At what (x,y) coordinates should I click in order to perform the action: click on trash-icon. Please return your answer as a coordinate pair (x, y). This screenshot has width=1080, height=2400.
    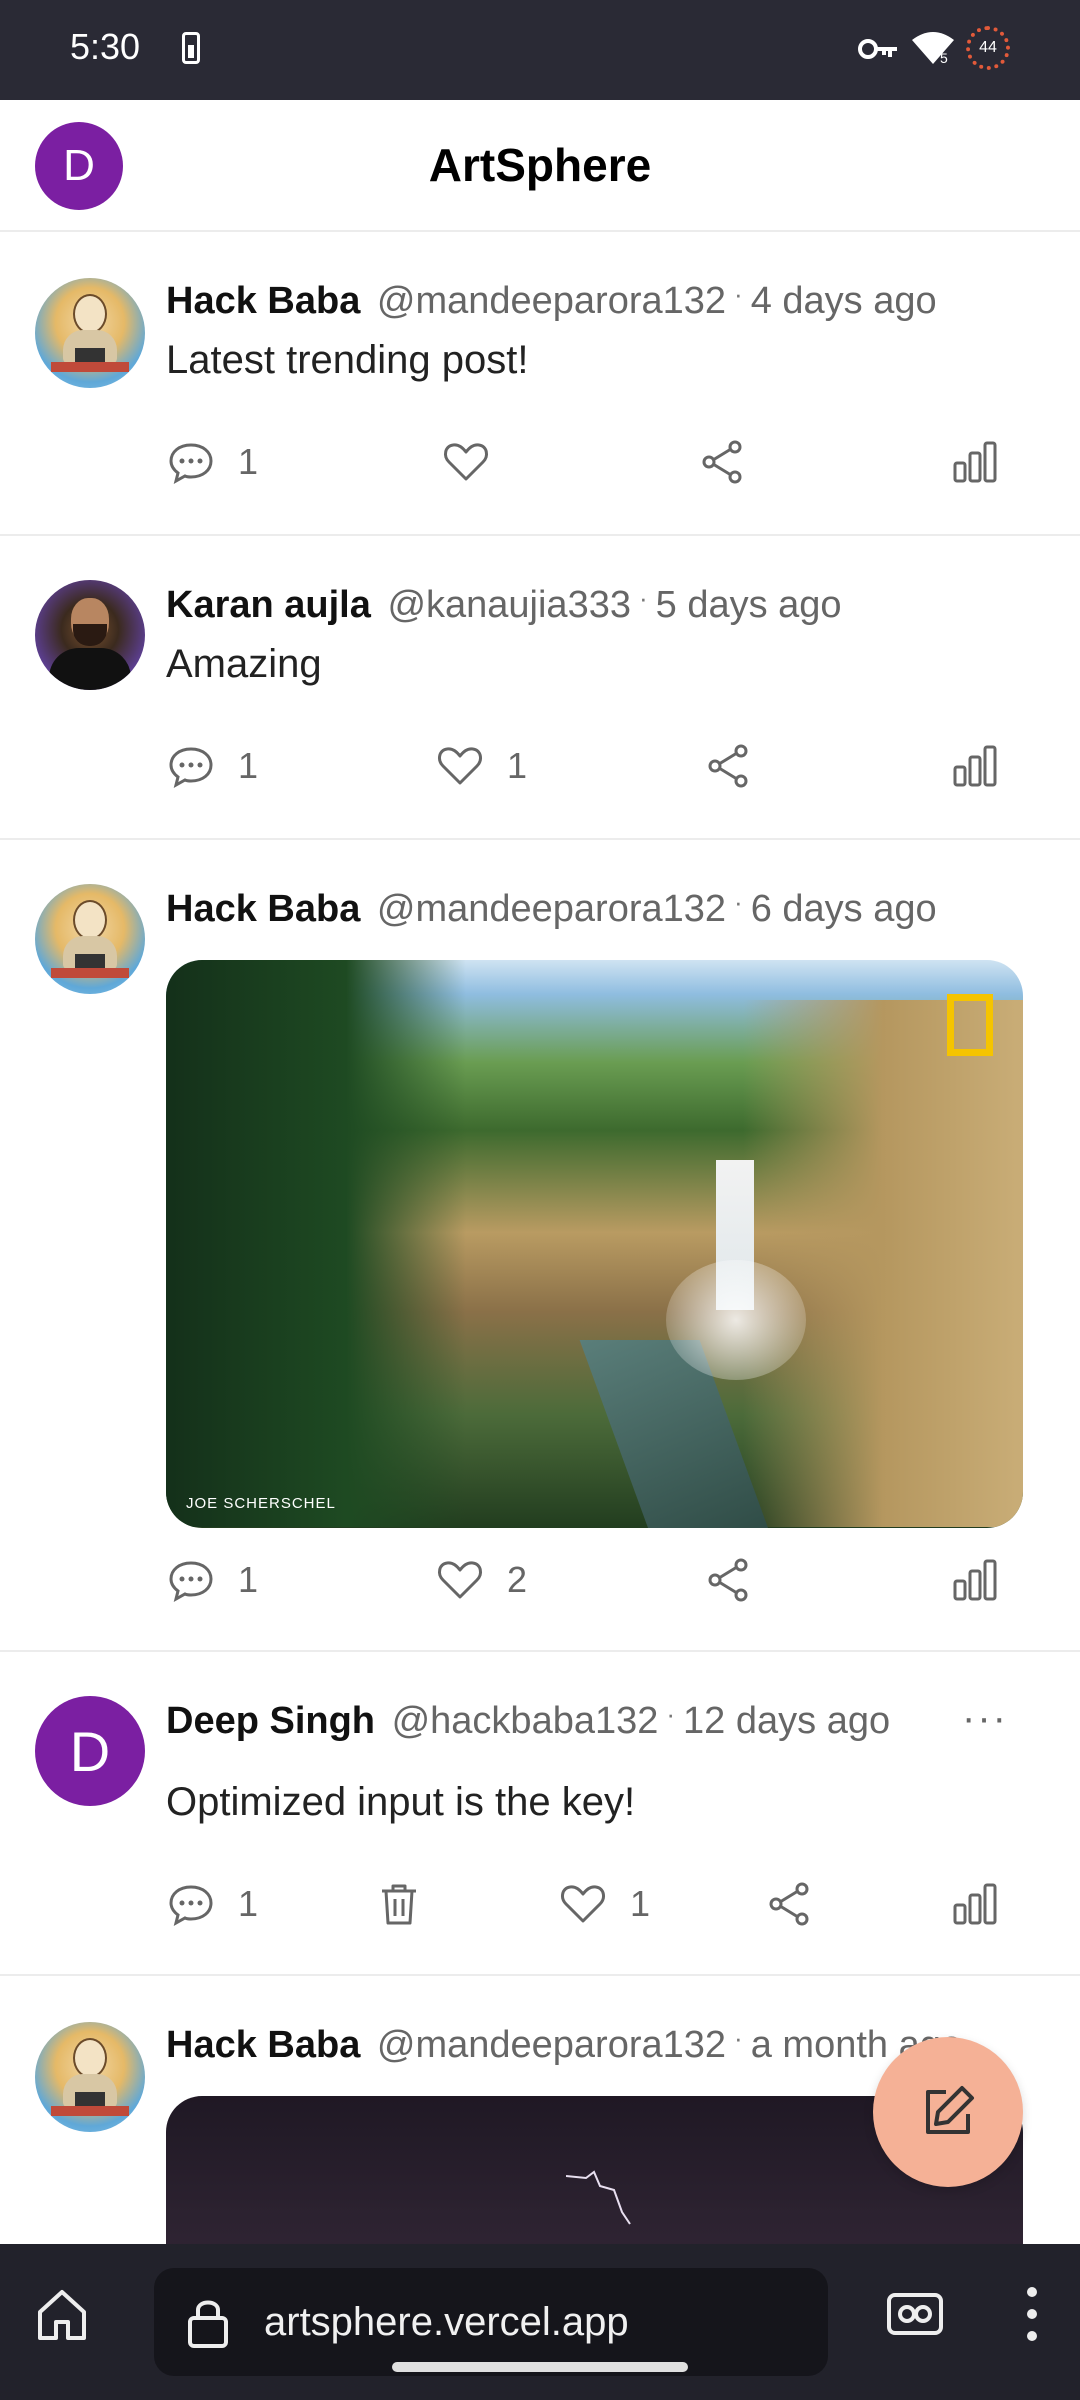
    Looking at the image, I should click on (399, 1904).